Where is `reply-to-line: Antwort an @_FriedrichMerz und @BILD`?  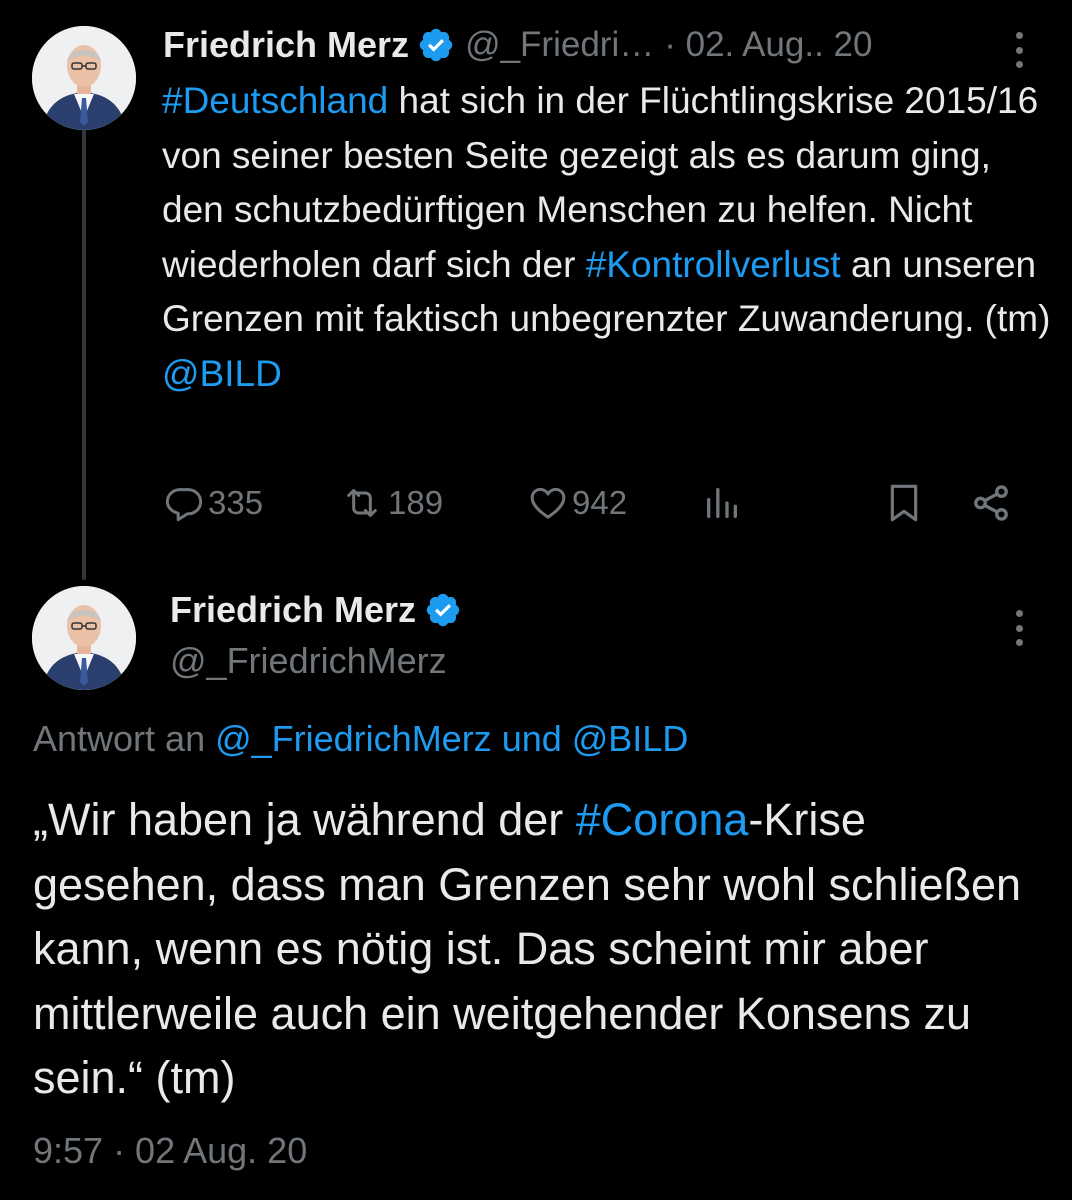 reply-to-line: Antwort an @_FriedrichMerz und @BILD is located at coordinates (360, 739).